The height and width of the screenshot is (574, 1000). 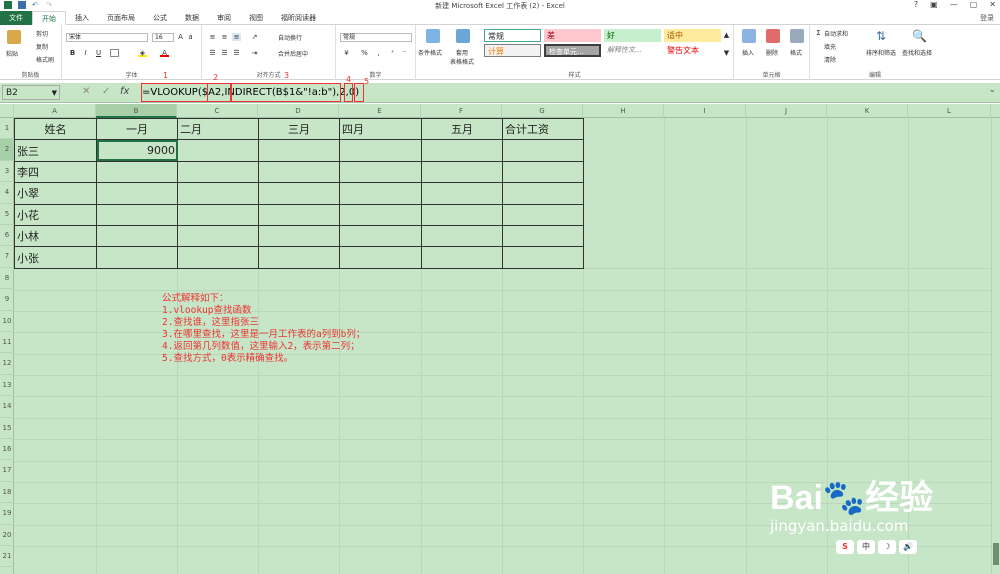 What do you see at coordinates (137, 129) in the screenshot?
I see `cell-header: 一月` at bounding box center [137, 129].